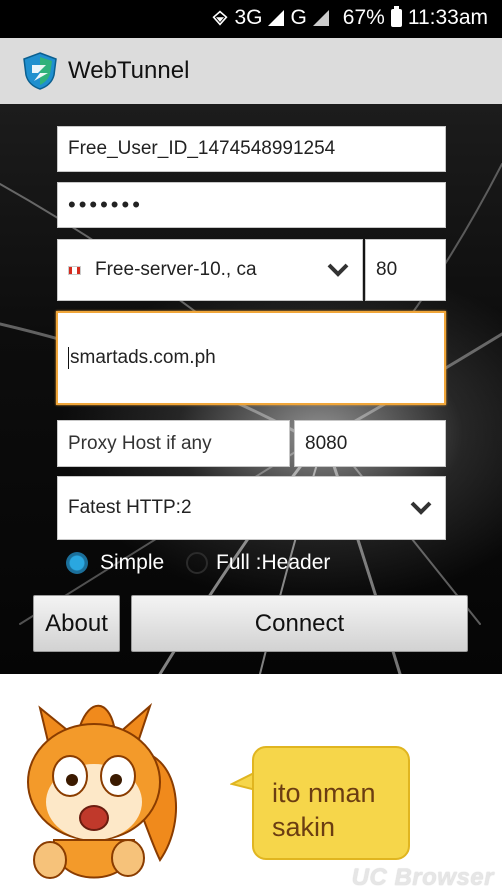 This screenshot has width=502, height=894. I want to click on app-title: WebTunnel, so click(129, 70).